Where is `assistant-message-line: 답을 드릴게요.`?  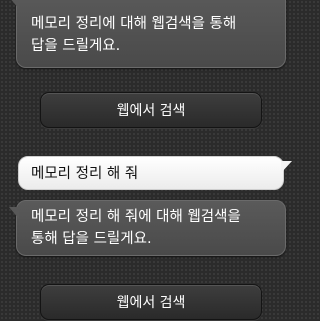
assistant-message-line: 답을 드릴게요. is located at coordinates (76, 46).